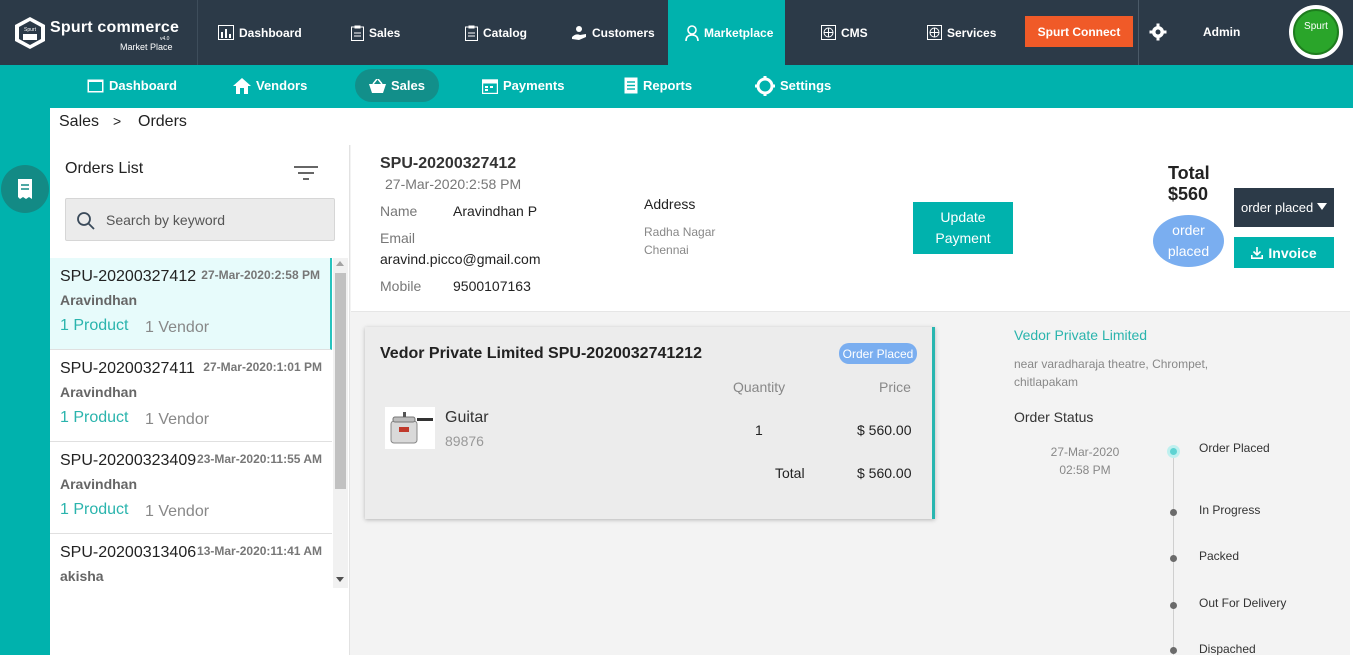 The image size is (1353, 655). I want to click on timeline-step: Order Placed, so click(1234, 448).